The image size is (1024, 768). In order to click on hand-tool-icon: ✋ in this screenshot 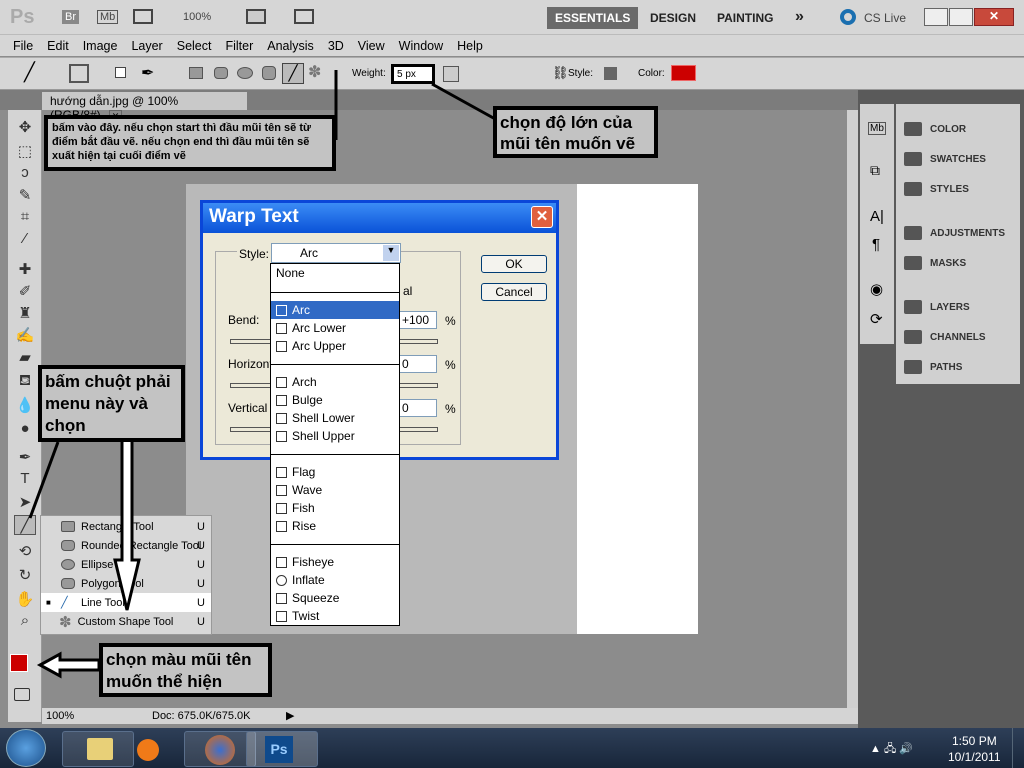, I will do `click(25, 600)`.